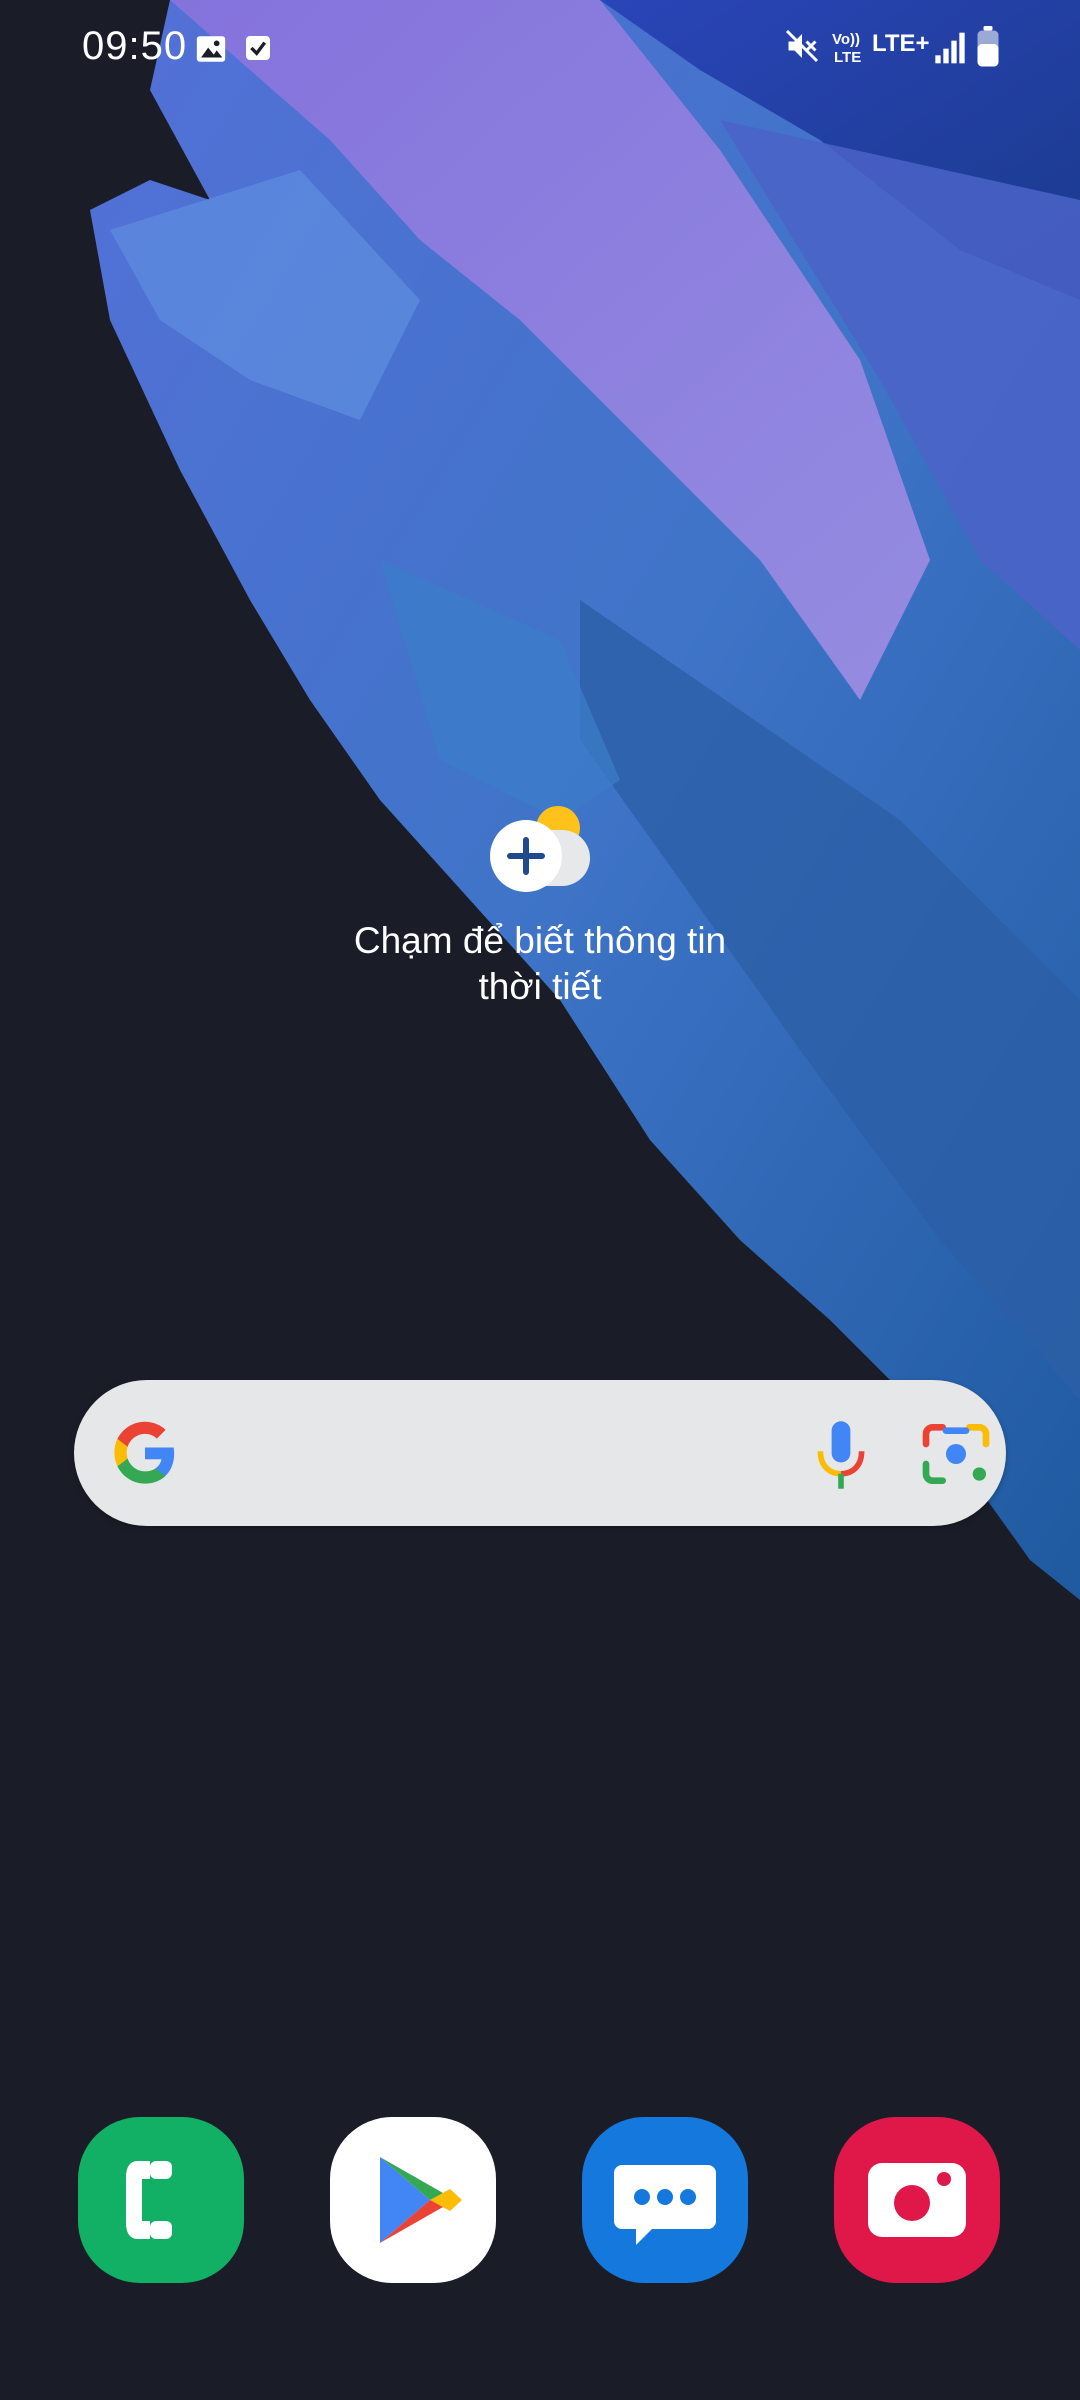 This screenshot has height=2400, width=1080. What do you see at coordinates (211, 51) in the screenshot?
I see `image-icon` at bounding box center [211, 51].